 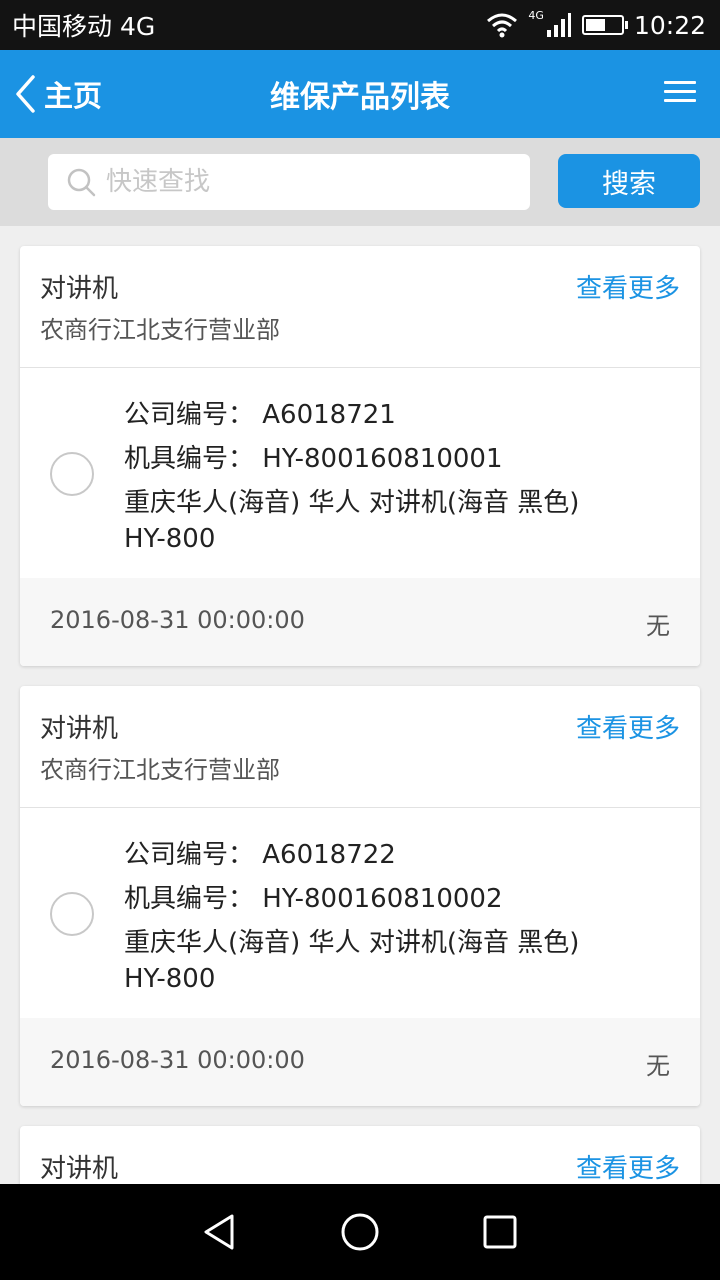 What do you see at coordinates (680, 93) in the screenshot?
I see `menu-icon` at bounding box center [680, 93].